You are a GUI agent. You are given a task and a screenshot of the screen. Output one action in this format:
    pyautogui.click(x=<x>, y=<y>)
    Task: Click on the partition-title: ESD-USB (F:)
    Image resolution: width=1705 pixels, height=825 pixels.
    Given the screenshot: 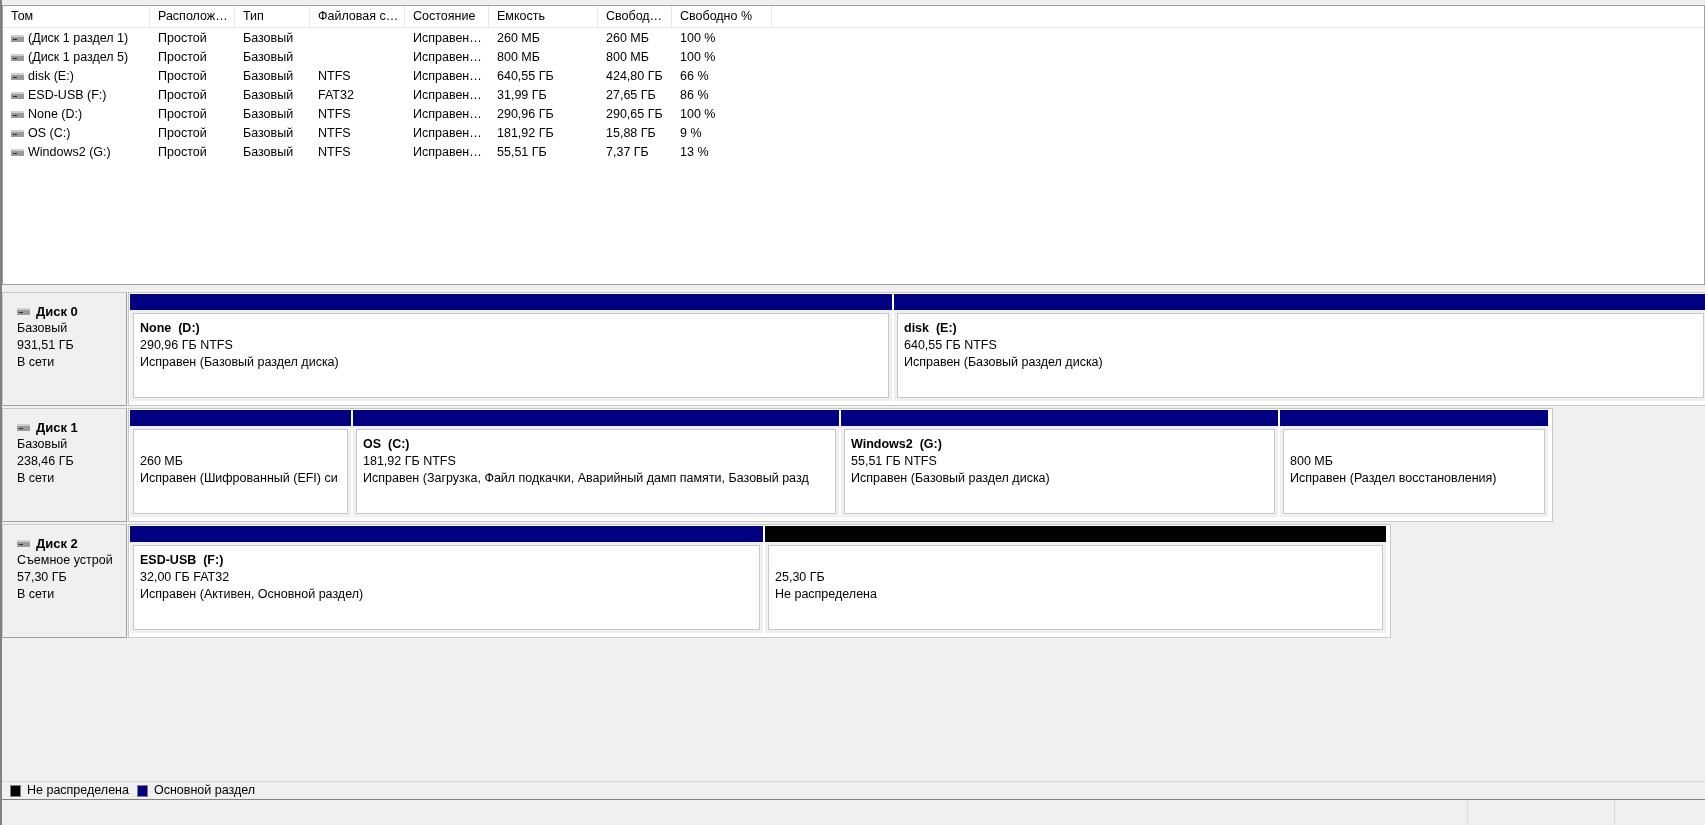 What is the action you would take?
    pyautogui.click(x=182, y=560)
    